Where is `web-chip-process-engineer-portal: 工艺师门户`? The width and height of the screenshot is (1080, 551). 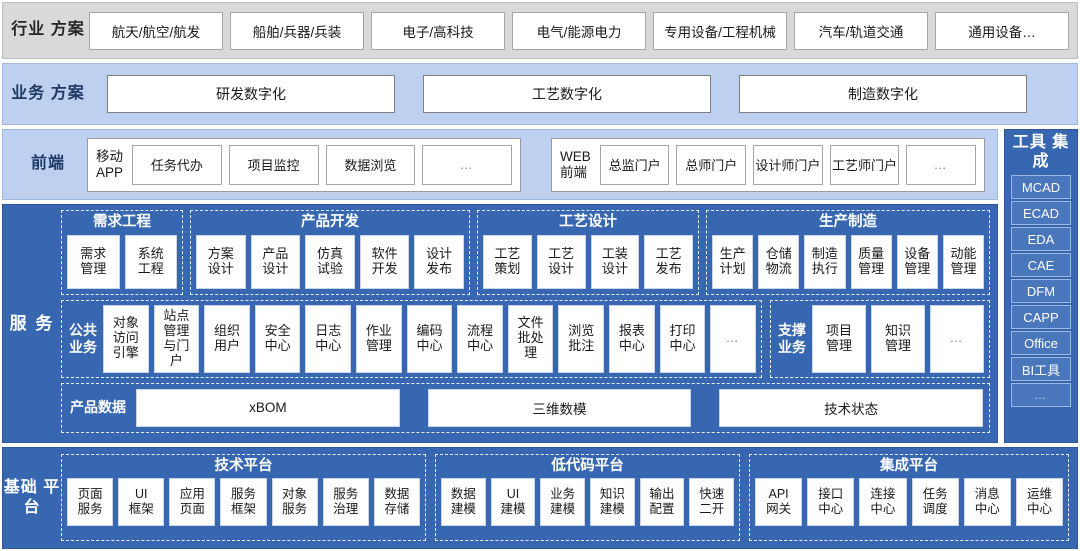 web-chip-process-engineer-portal: 工艺师门户 is located at coordinates (864, 164).